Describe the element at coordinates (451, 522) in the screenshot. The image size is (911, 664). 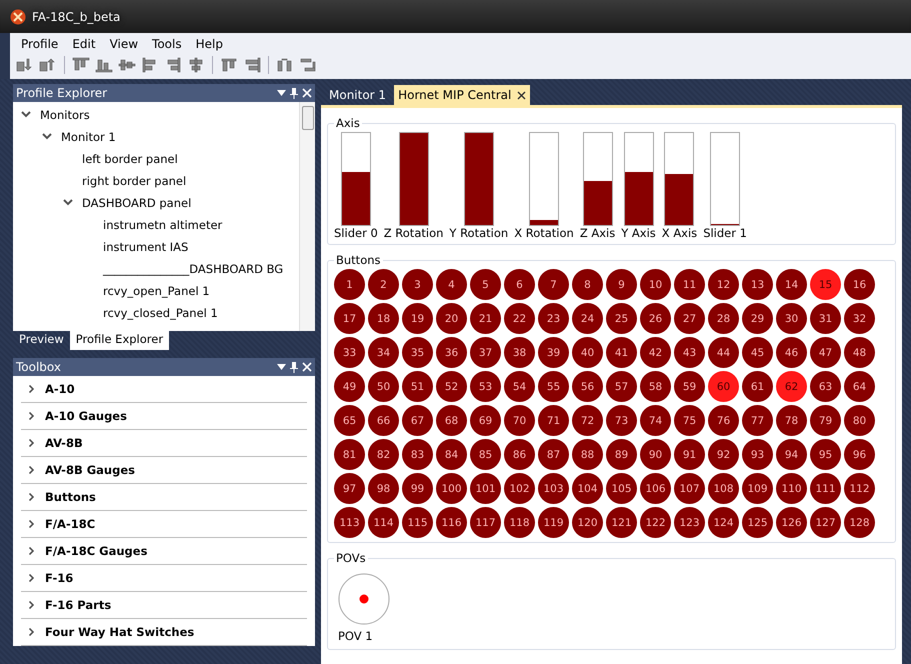
I see `button-indicator: 116` at that location.